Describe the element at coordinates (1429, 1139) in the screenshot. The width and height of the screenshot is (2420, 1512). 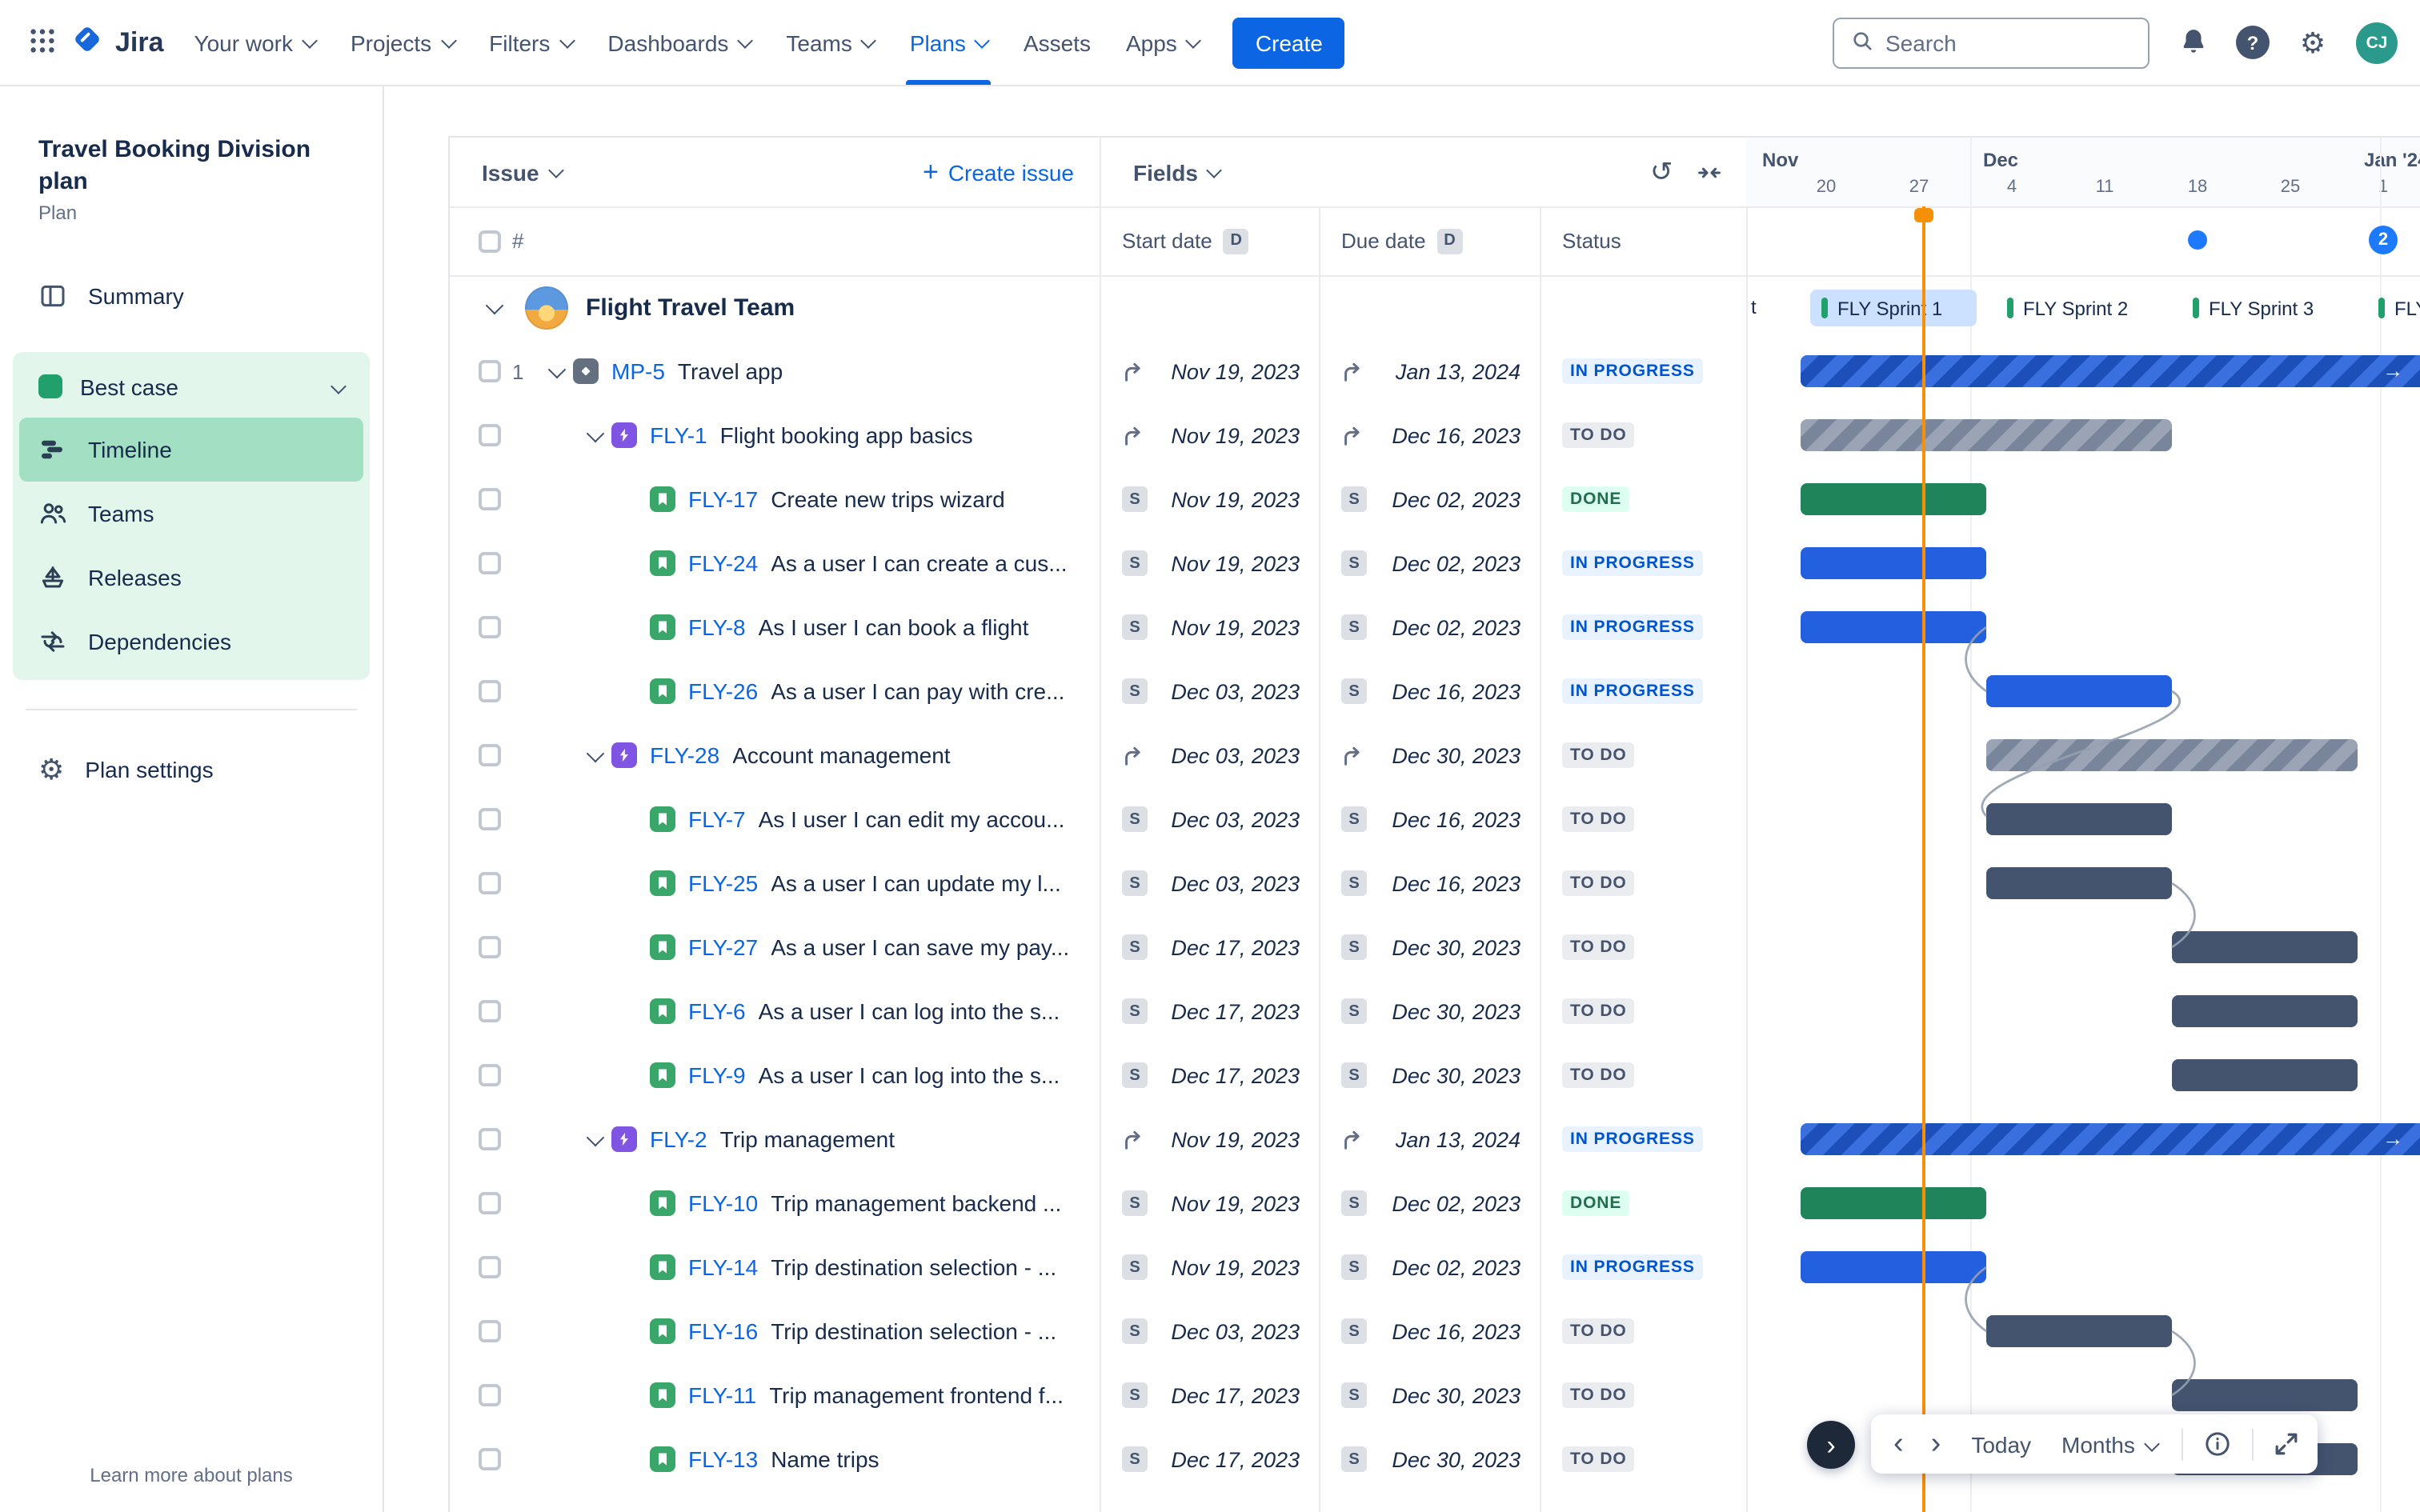
I see `due-date-cell: Jan 13, 2024` at that location.